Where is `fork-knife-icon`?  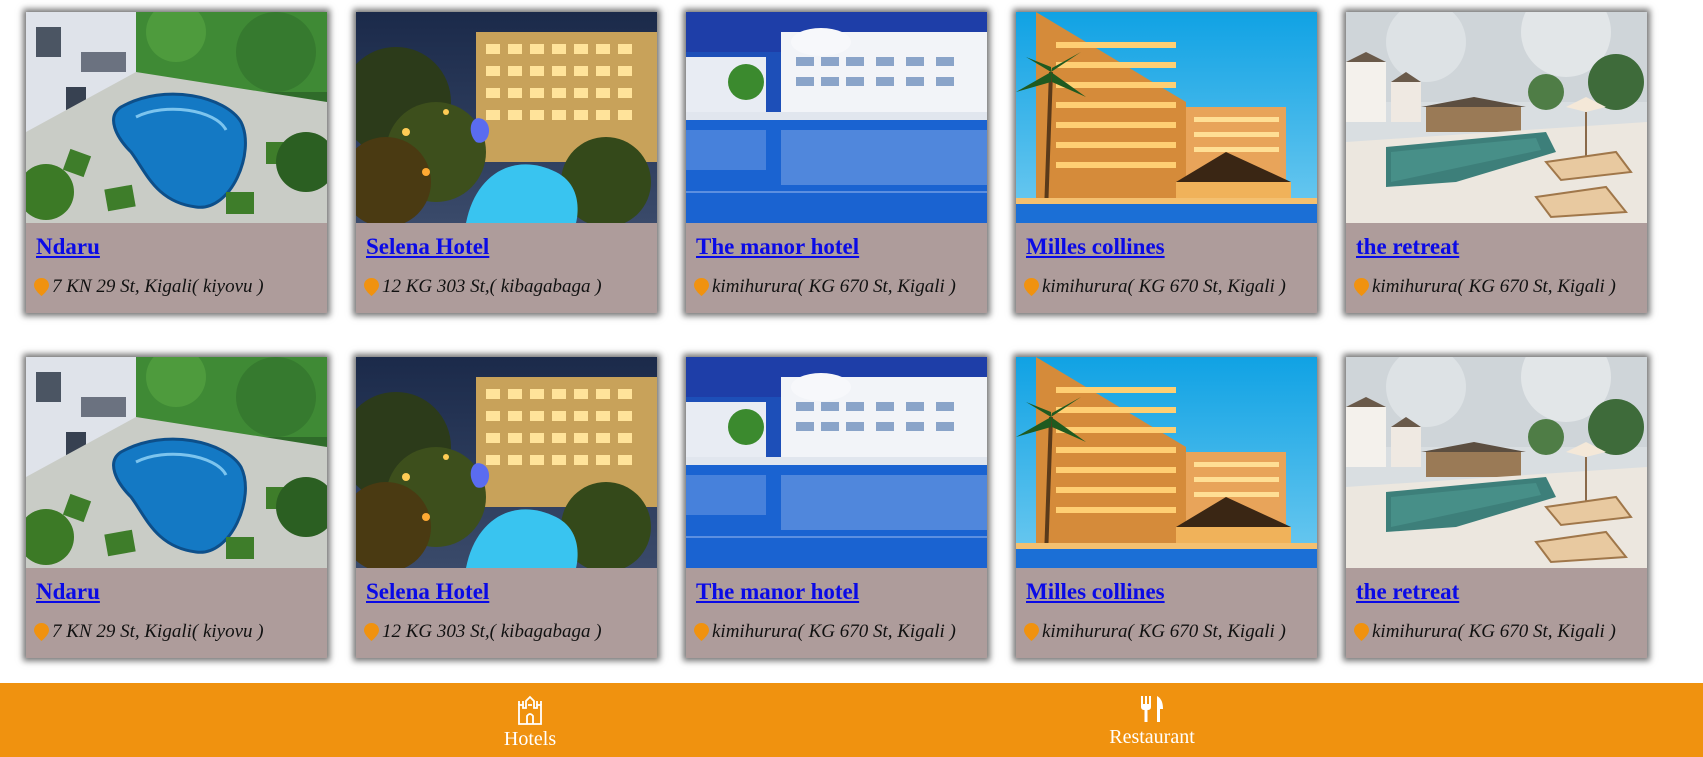 fork-knife-icon is located at coordinates (1152, 709).